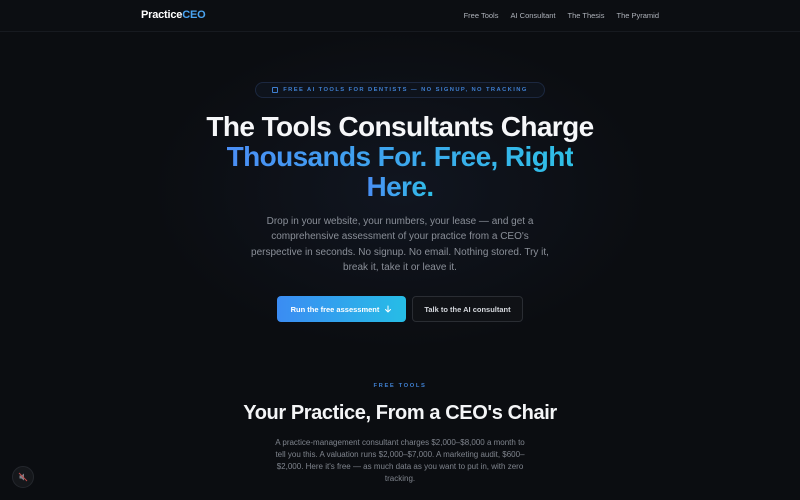 The height and width of the screenshot is (500, 800). I want to click on talk-to-consultant-button: Talk to the AI consultant, so click(467, 309).